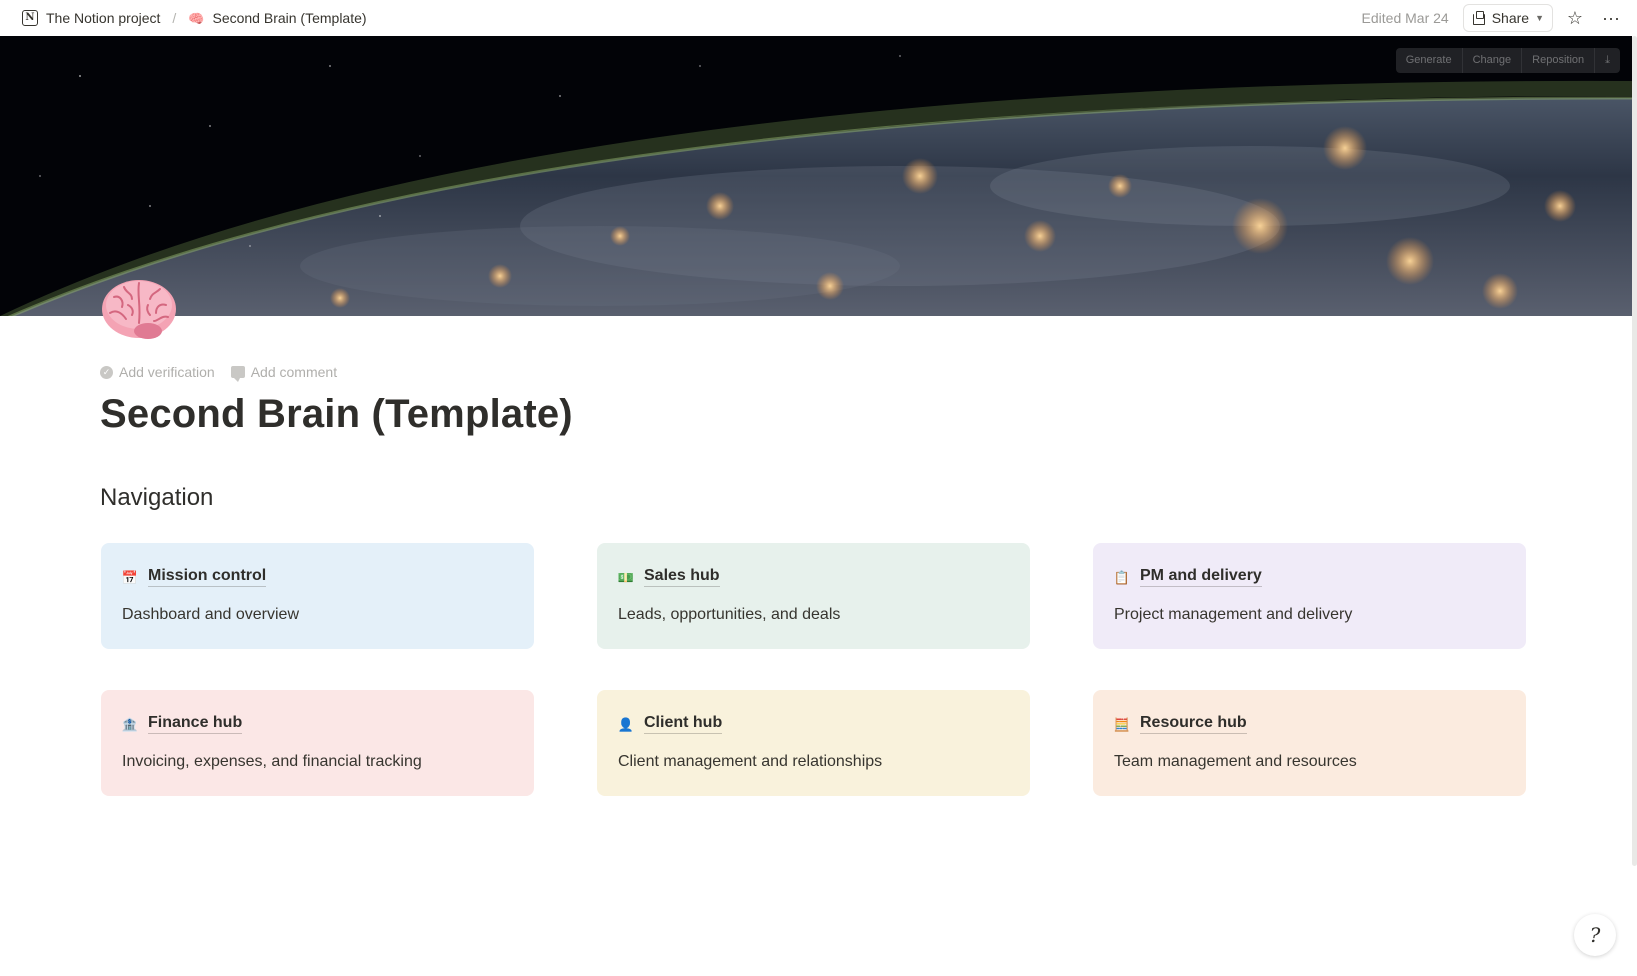  What do you see at coordinates (167, 372) in the screenshot?
I see `add-verification-label: Add verification` at bounding box center [167, 372].